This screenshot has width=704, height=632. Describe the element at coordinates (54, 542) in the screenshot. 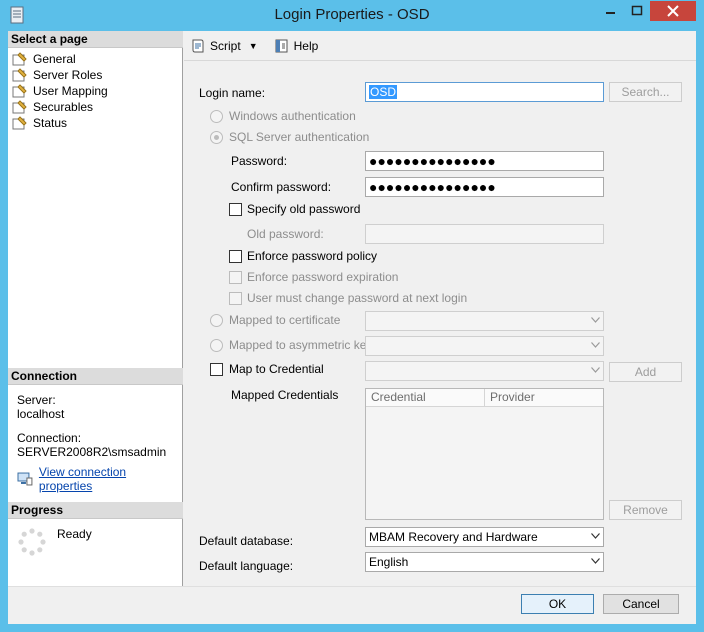

I see `progress-status: Ready` at that location.